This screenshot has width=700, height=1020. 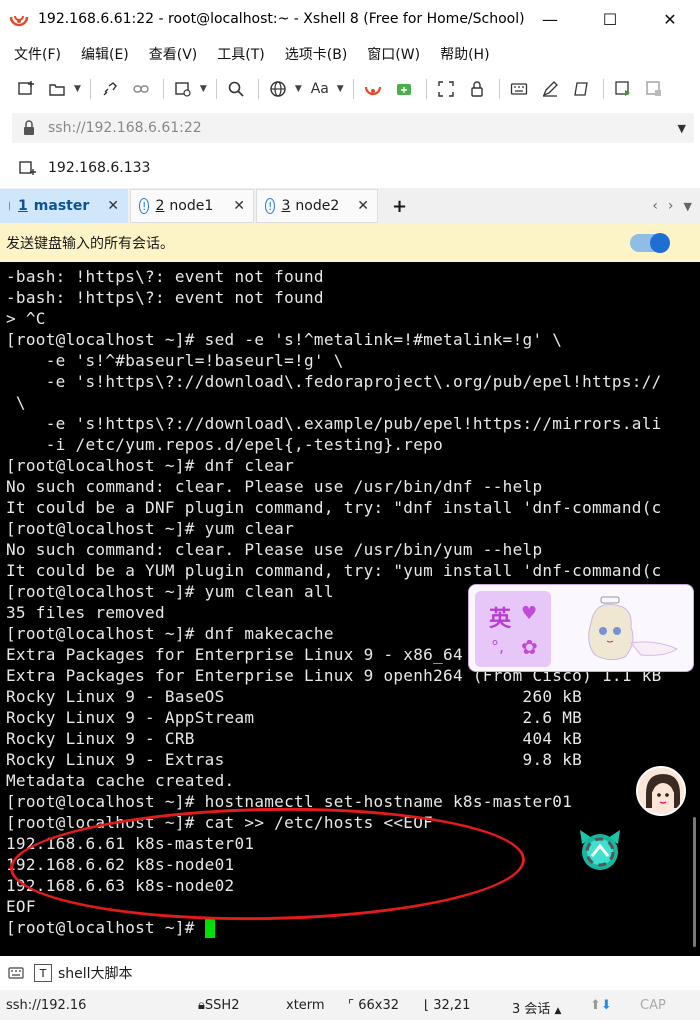 I want to click on menu-tools: 工具(T), so click(x=240, y=54).